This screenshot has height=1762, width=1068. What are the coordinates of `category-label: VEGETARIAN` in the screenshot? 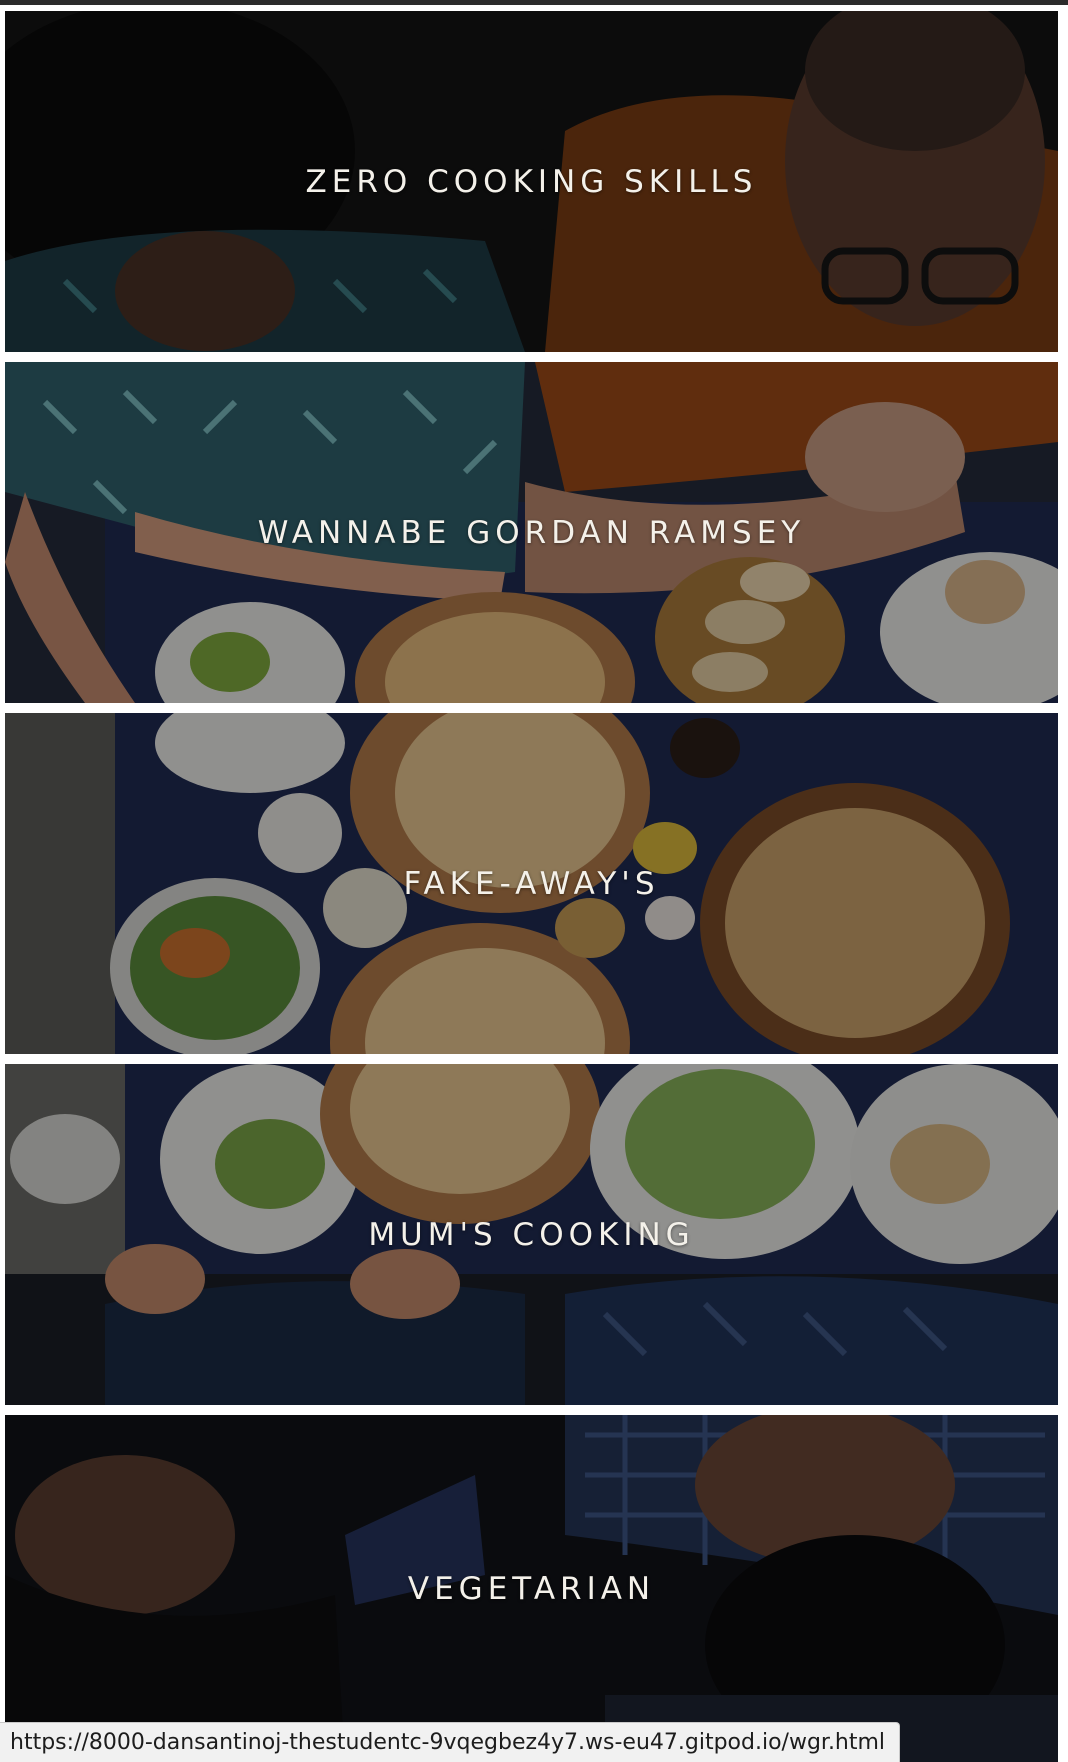 It's located at (531, 1588).